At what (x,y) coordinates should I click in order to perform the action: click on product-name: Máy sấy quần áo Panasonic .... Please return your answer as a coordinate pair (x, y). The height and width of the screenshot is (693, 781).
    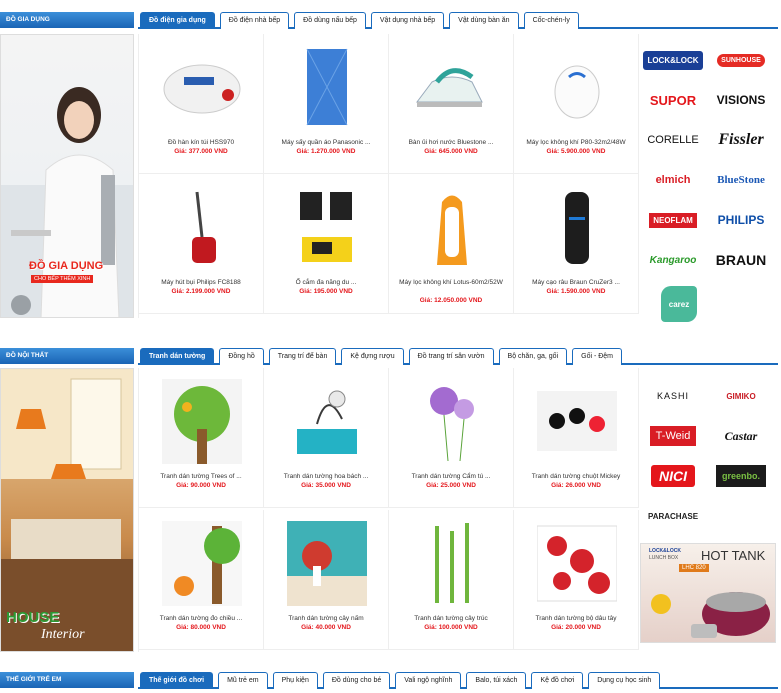
    Looking at the image, I should click on (326, 142).